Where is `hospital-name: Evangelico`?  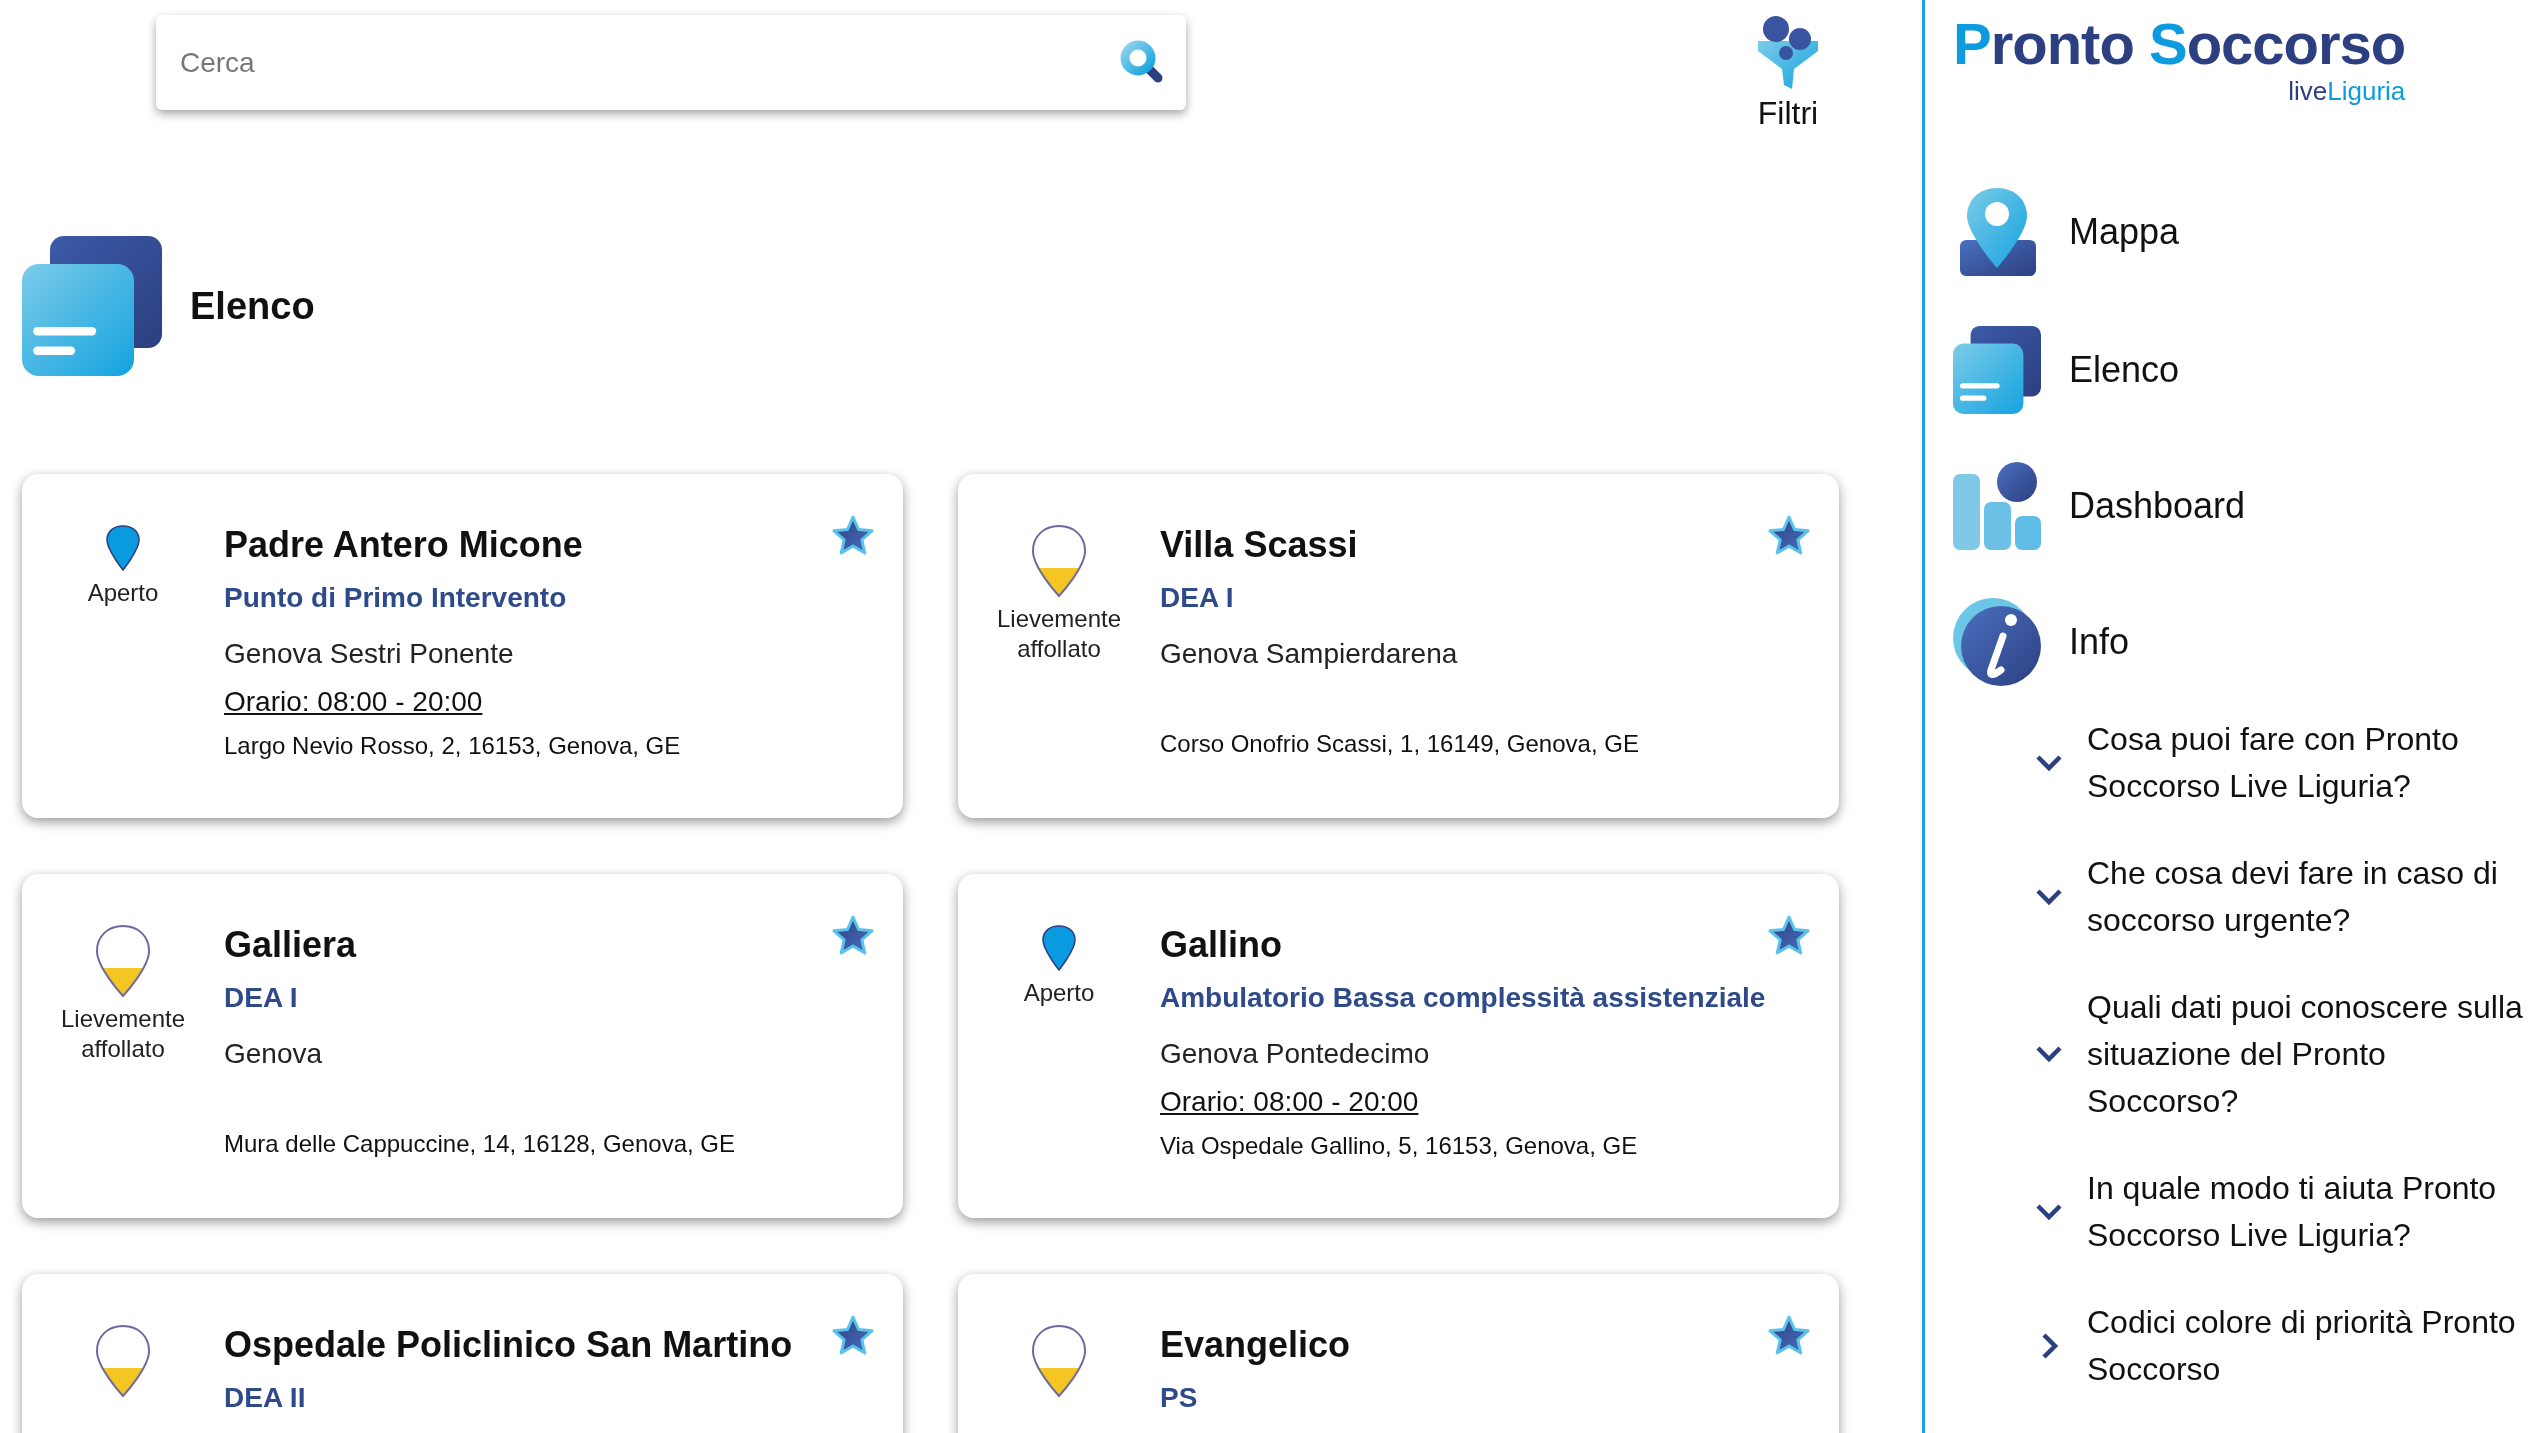
hospital-name: Evangelico is located at coordinates (1255, 1345).